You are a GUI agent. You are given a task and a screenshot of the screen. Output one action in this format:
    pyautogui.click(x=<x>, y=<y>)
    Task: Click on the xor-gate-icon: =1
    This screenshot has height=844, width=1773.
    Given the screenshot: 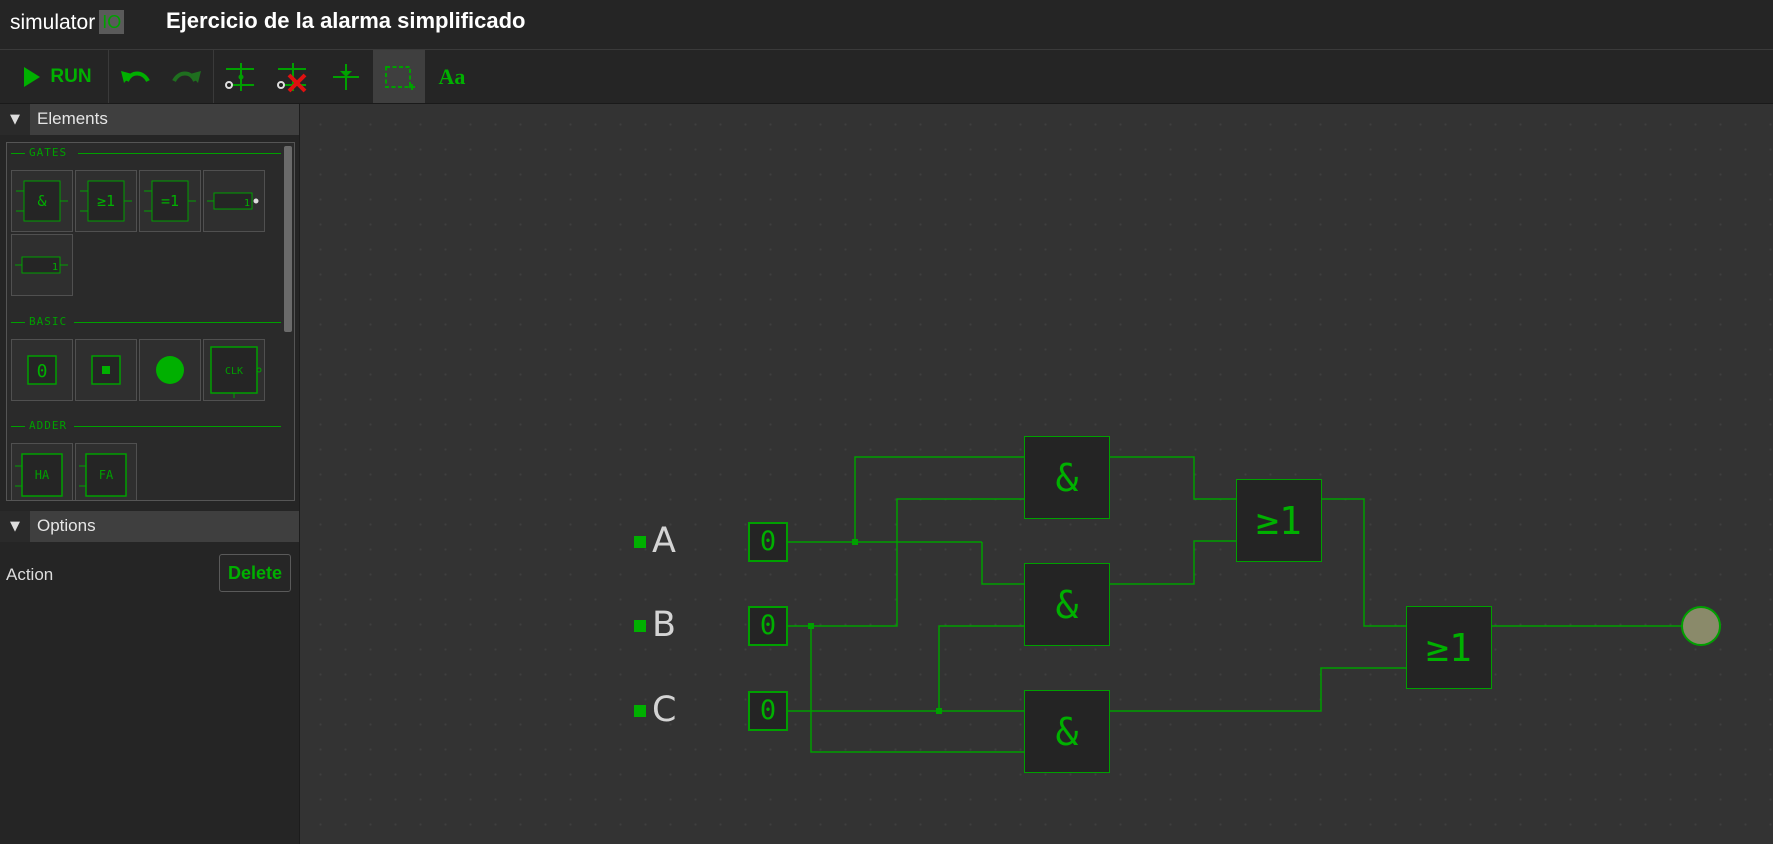 What is the action you would take?
    pyautogui.click(x=170, y=201)
    